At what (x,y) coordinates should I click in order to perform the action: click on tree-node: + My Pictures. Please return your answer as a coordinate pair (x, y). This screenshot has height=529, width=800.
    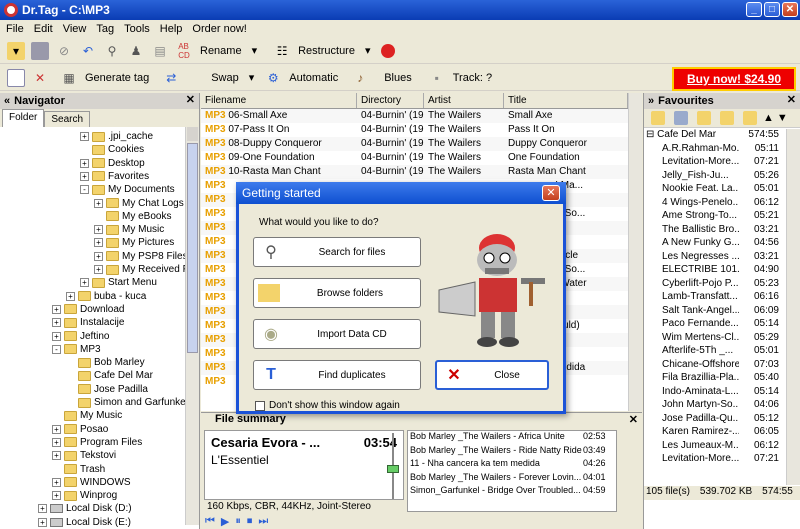
    Looking at the image, I should click on (134, 242).